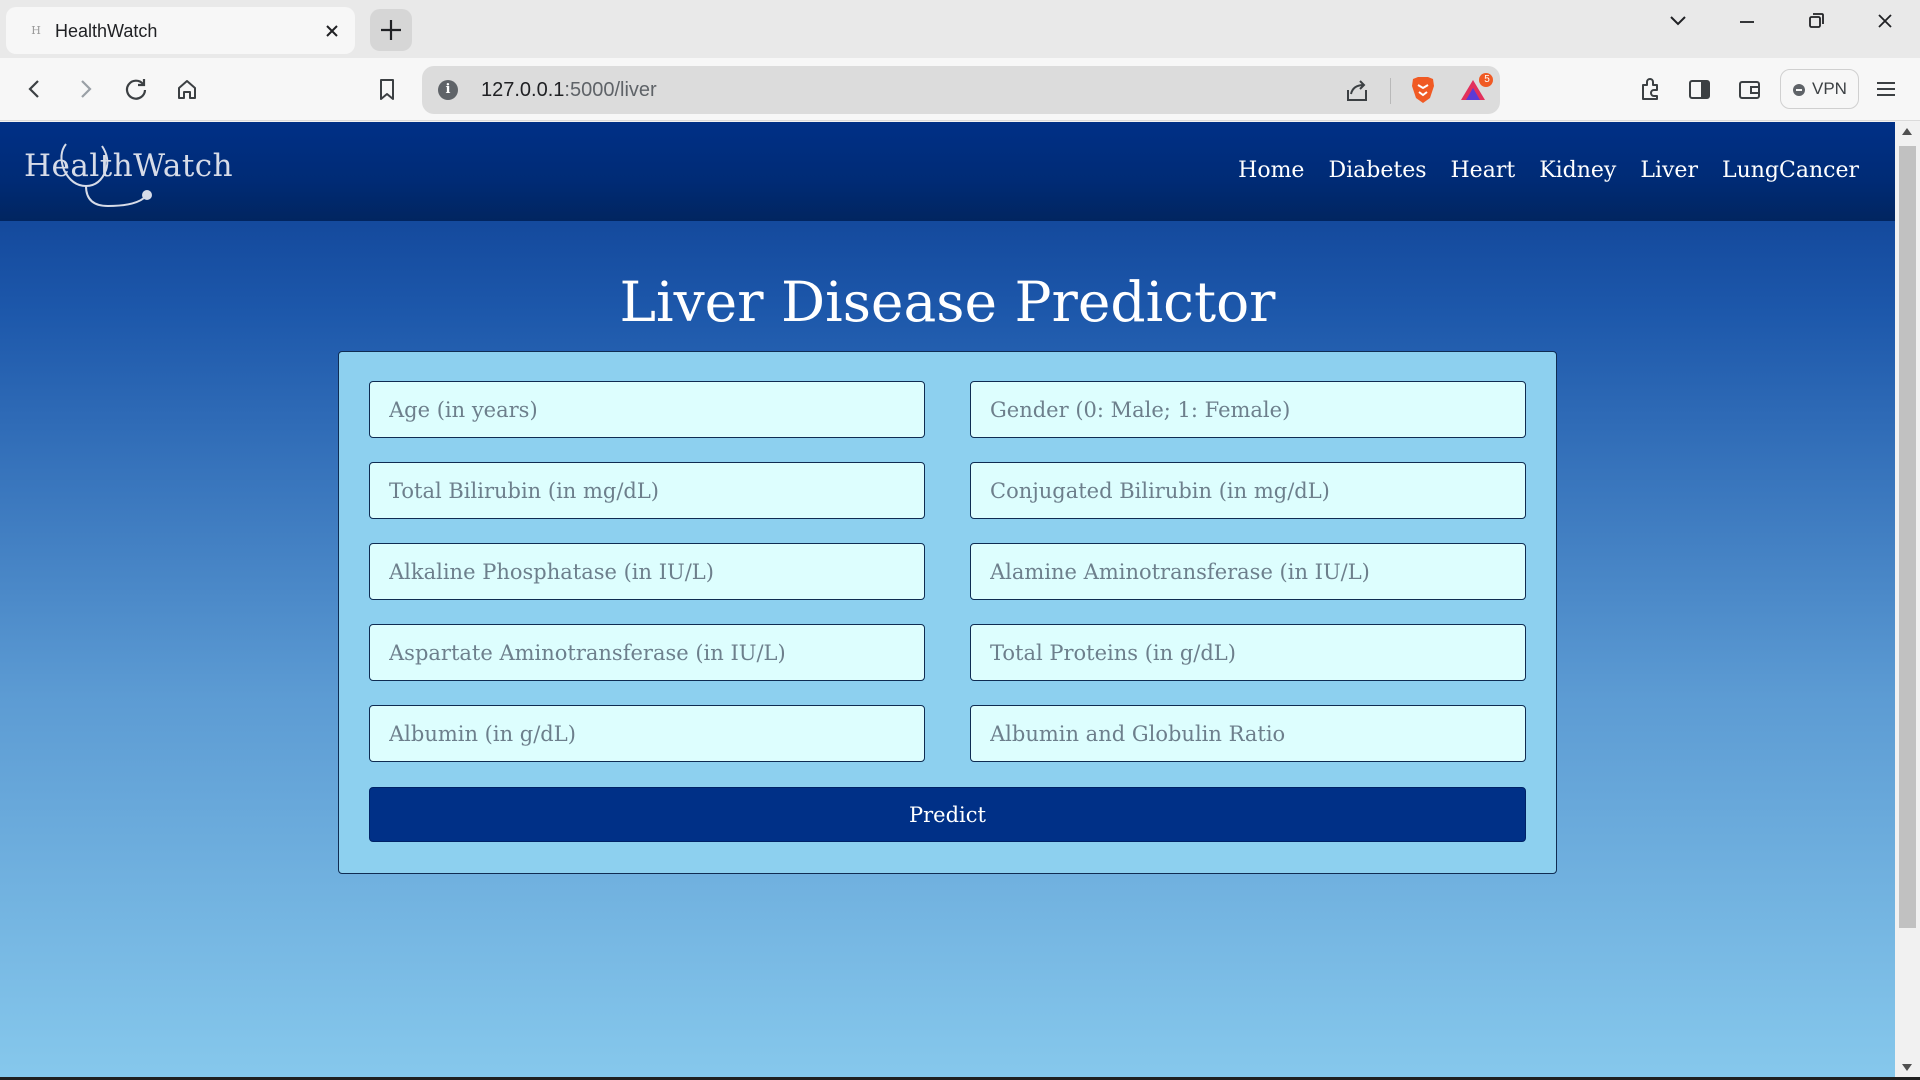 This screenshot has width=1920, height=1080. Describe the element at coordinates (1248, 652) in the screenshot. I see `total-proteins-input` at that location.